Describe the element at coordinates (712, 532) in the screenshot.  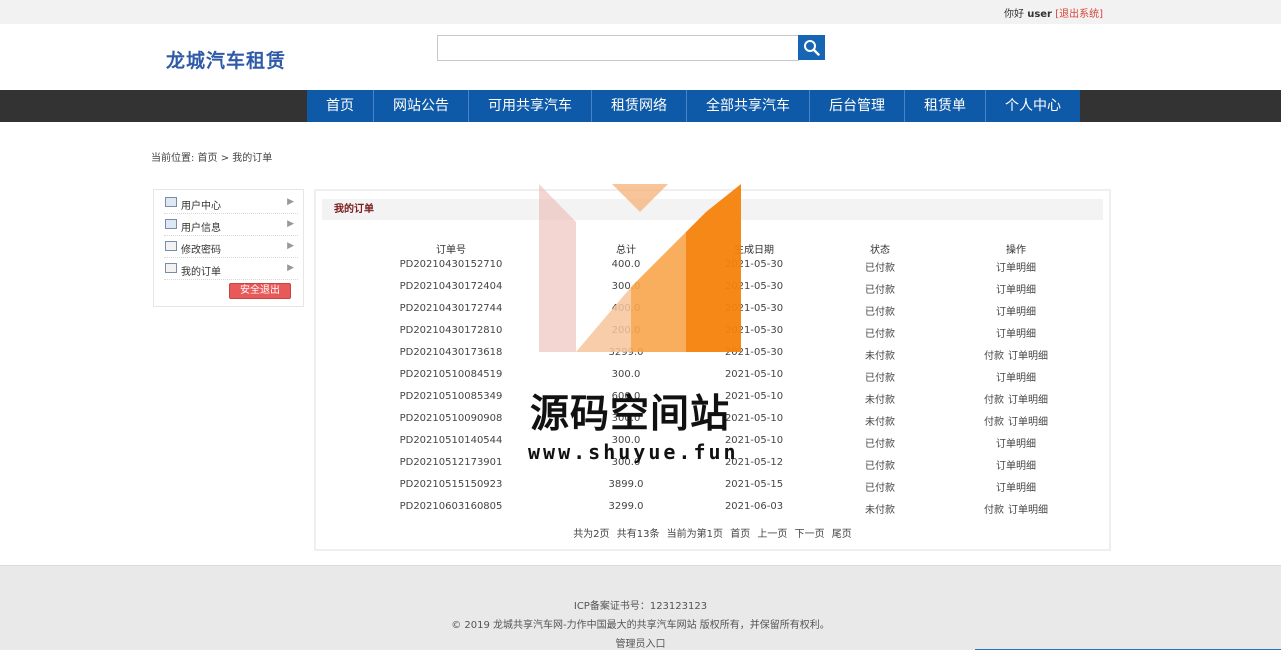
I see `pagination: 共为2页 共有13条 当前为第1页 首页 上一页 下一页 尾页` at that location.